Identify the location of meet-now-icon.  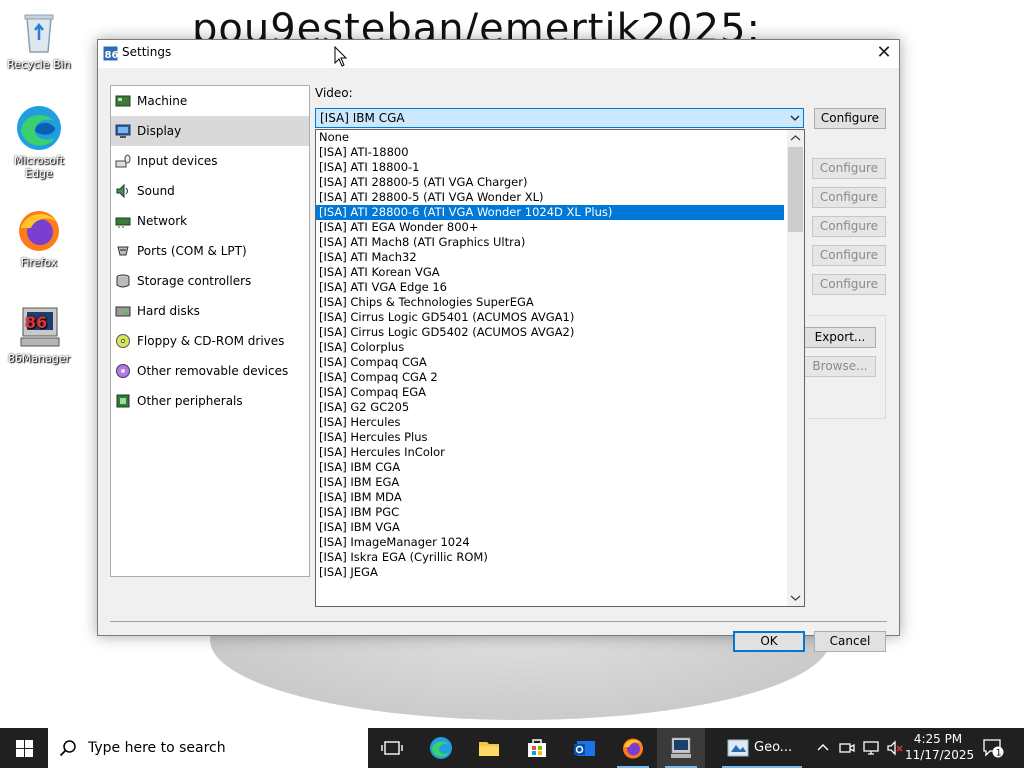
(847, 748).